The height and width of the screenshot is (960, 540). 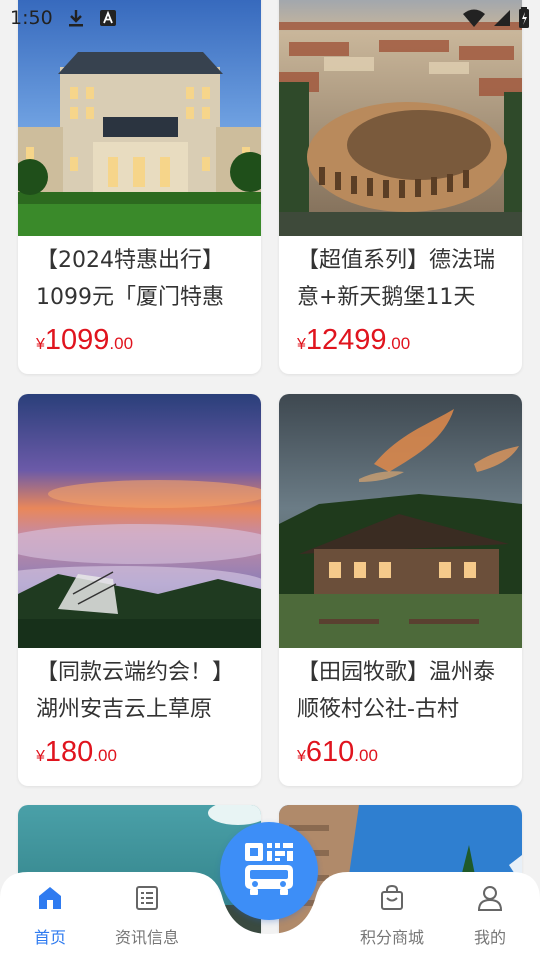 I want to click on nav-item-profile: 我的, so click(x=490, y=916).